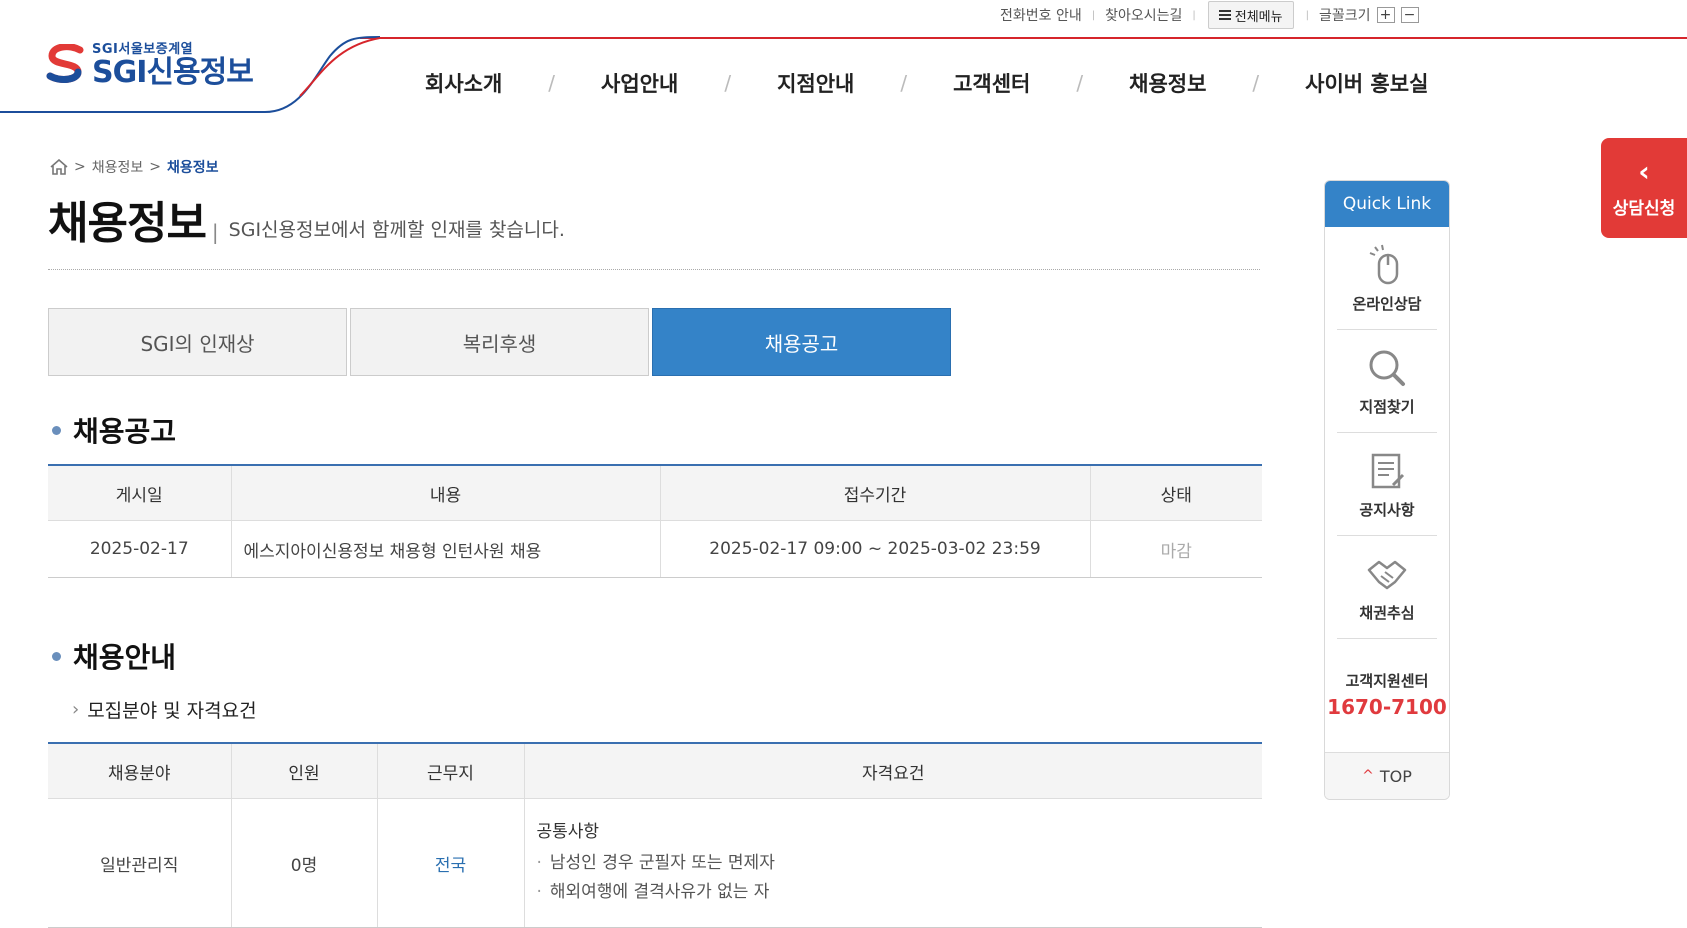 This screenshot has height=928, width=1687. Describe the element at coordinates (76, 709) in the screenshot. I see `chevron-right-icon: ›` at that location.